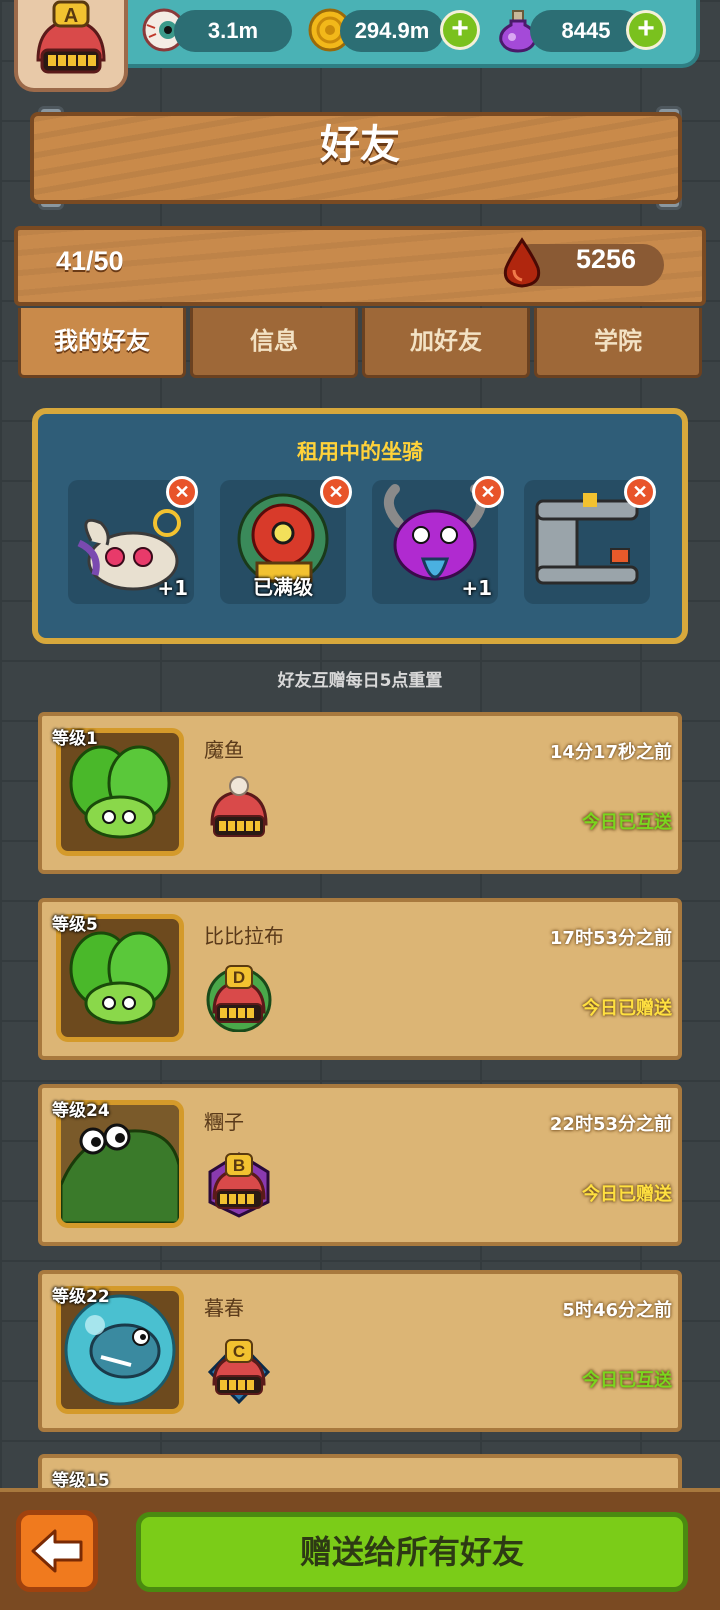  Describe the element at coordinates (71, 37) in the screenshot. I see `player-rank-icon: A` at that location.